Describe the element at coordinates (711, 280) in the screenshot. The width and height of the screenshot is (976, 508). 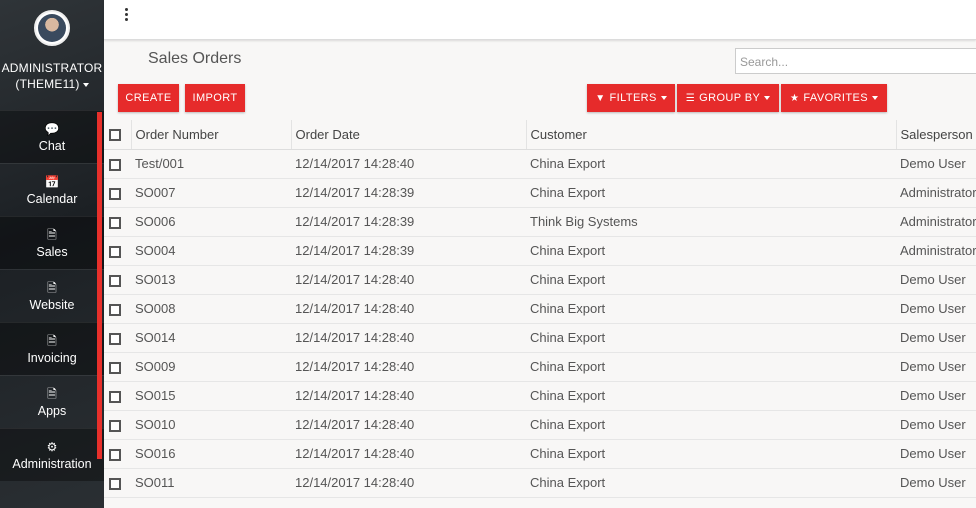
I see `customer-cell: China Export` at that location.